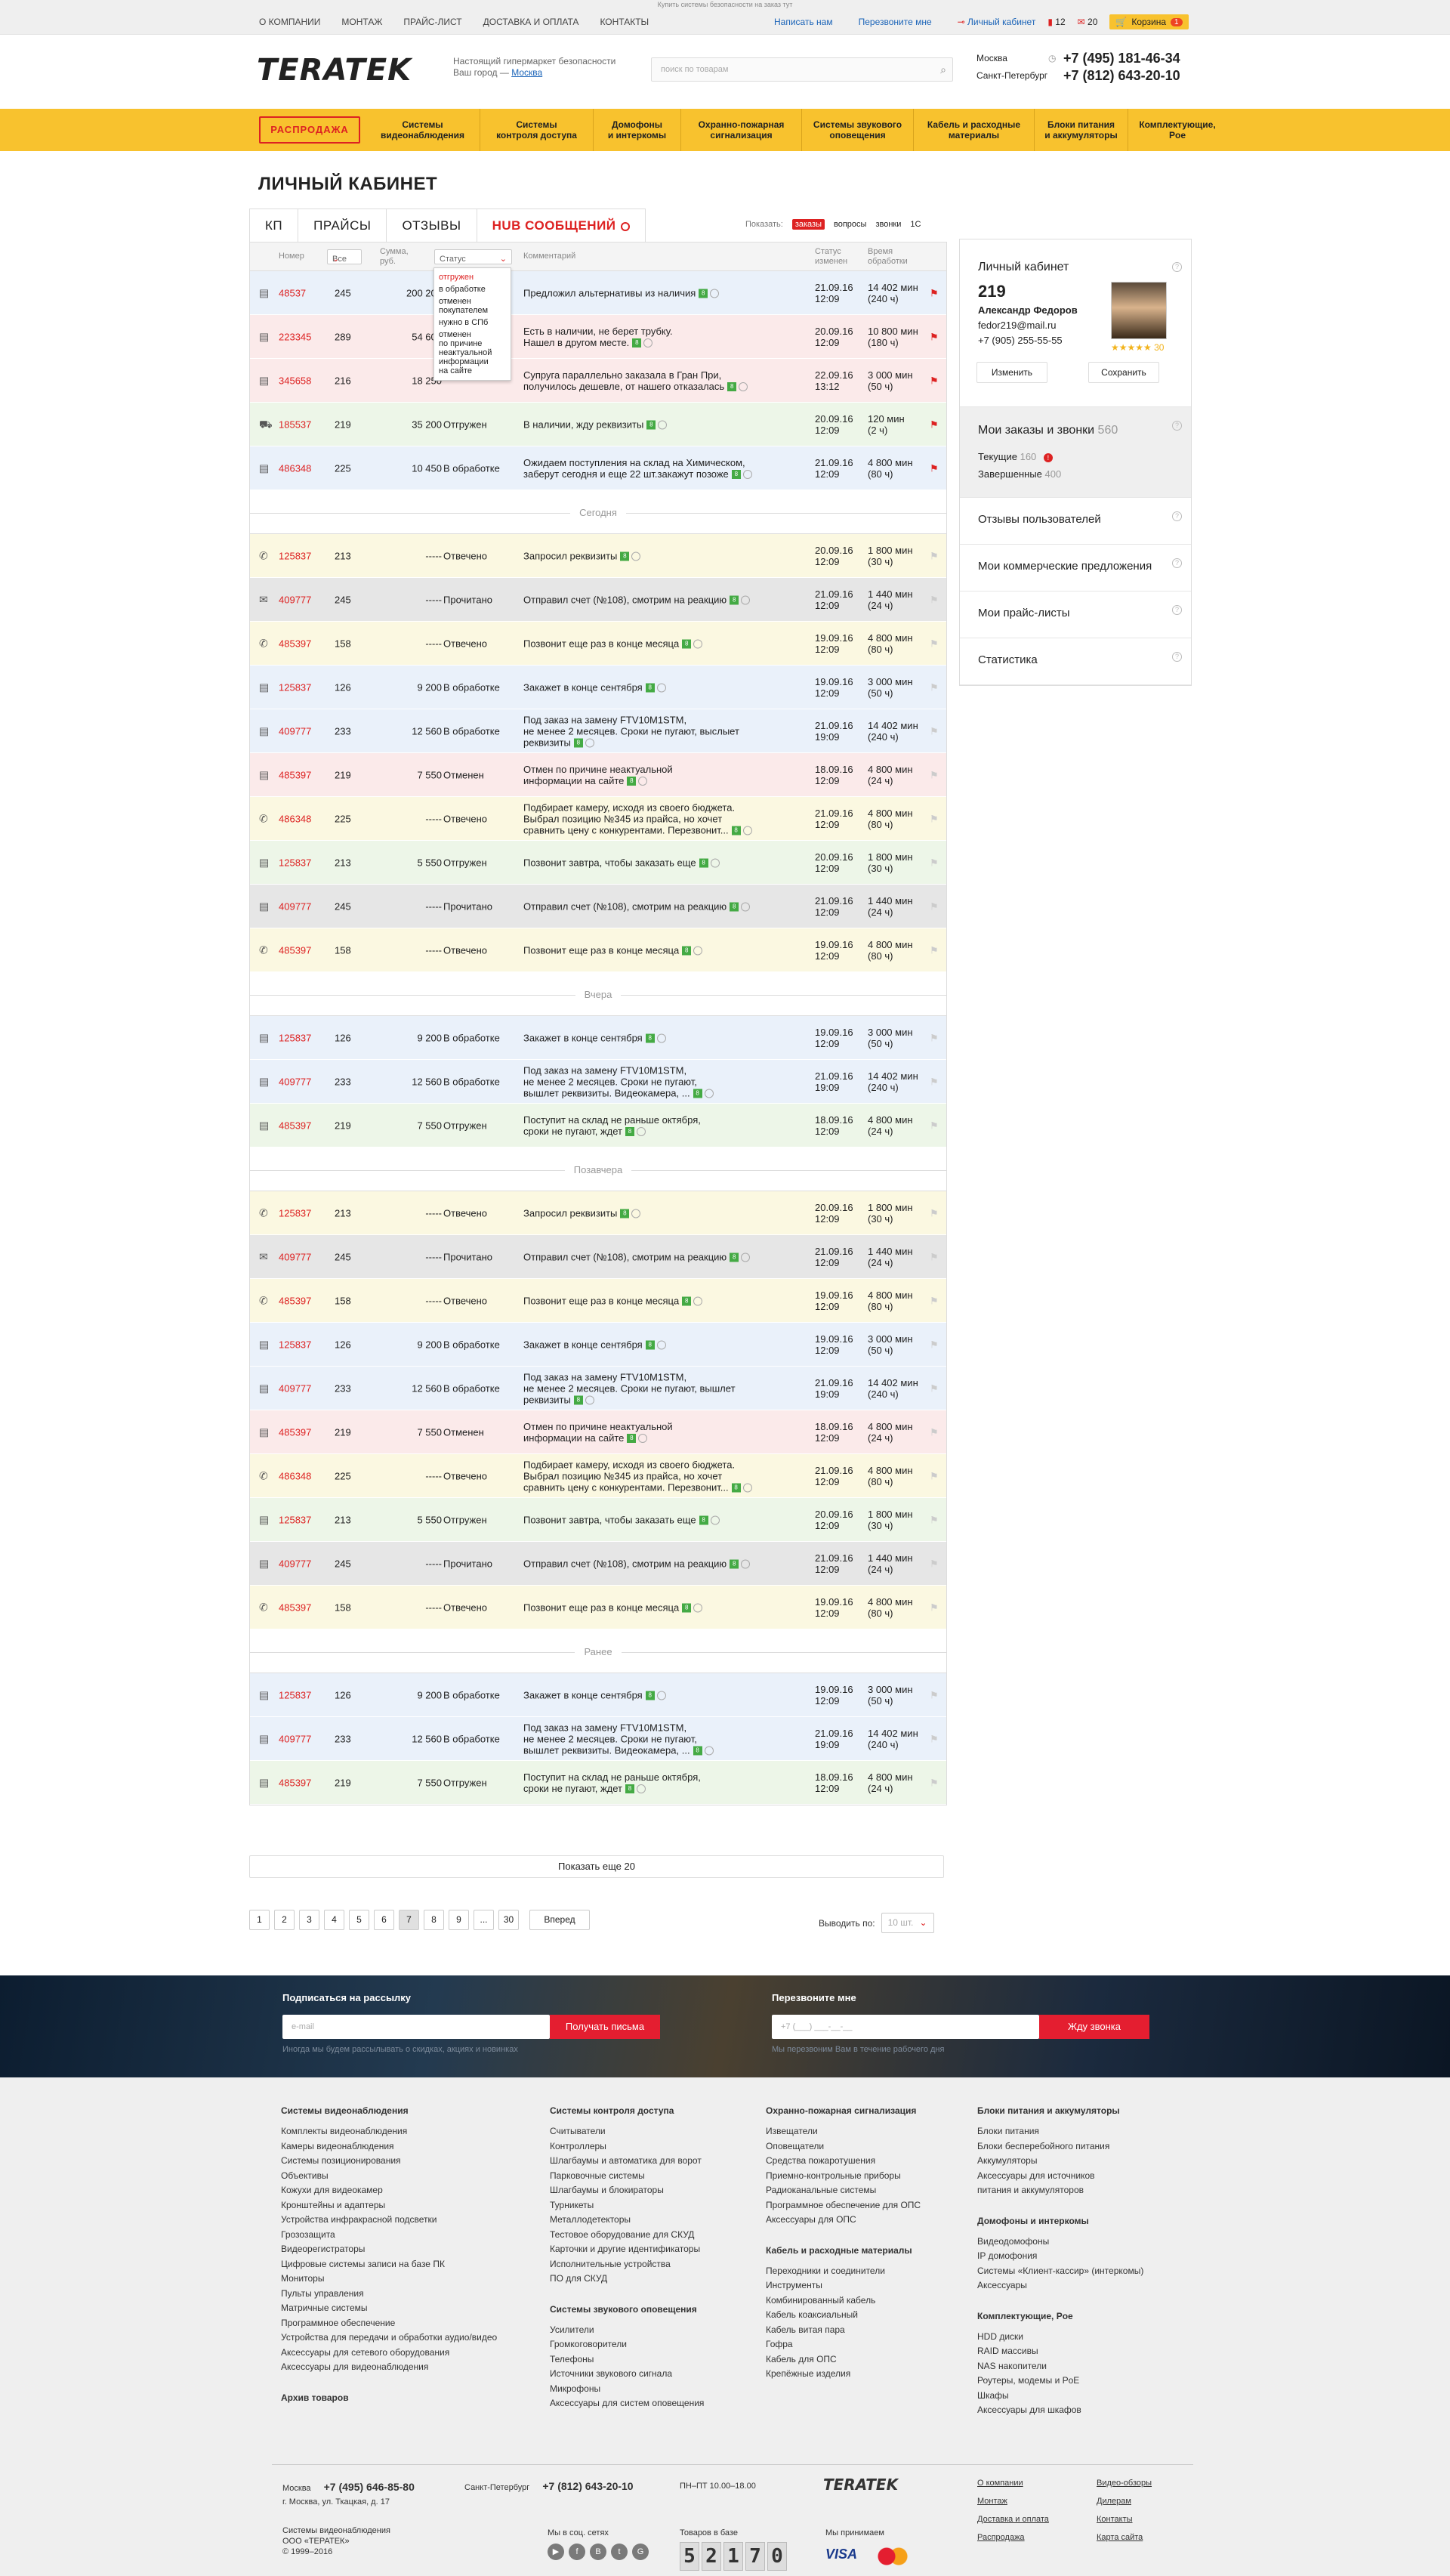  What do you see at coordinates (850, 224) in the screenshot?
I see `show-questions: вопросы` at bounding box center [850, 224].